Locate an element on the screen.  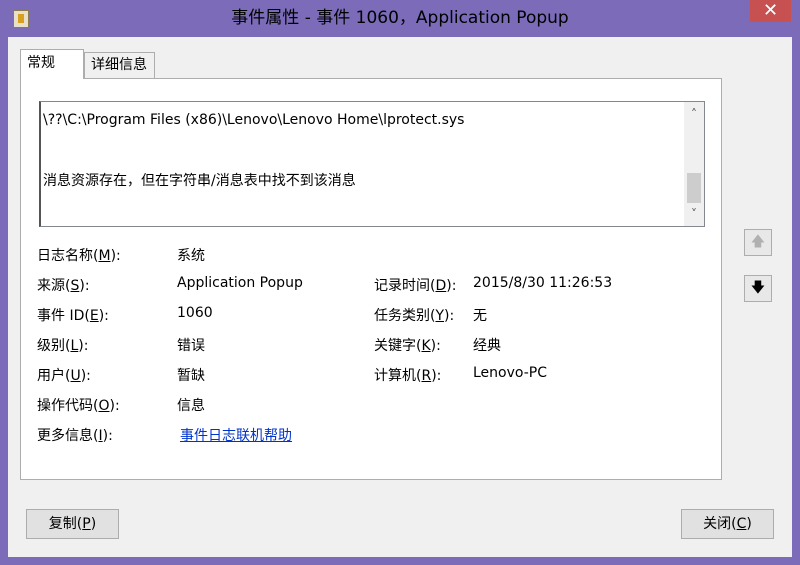
log-name-value: 系统 is located at coordinates (191, 256).